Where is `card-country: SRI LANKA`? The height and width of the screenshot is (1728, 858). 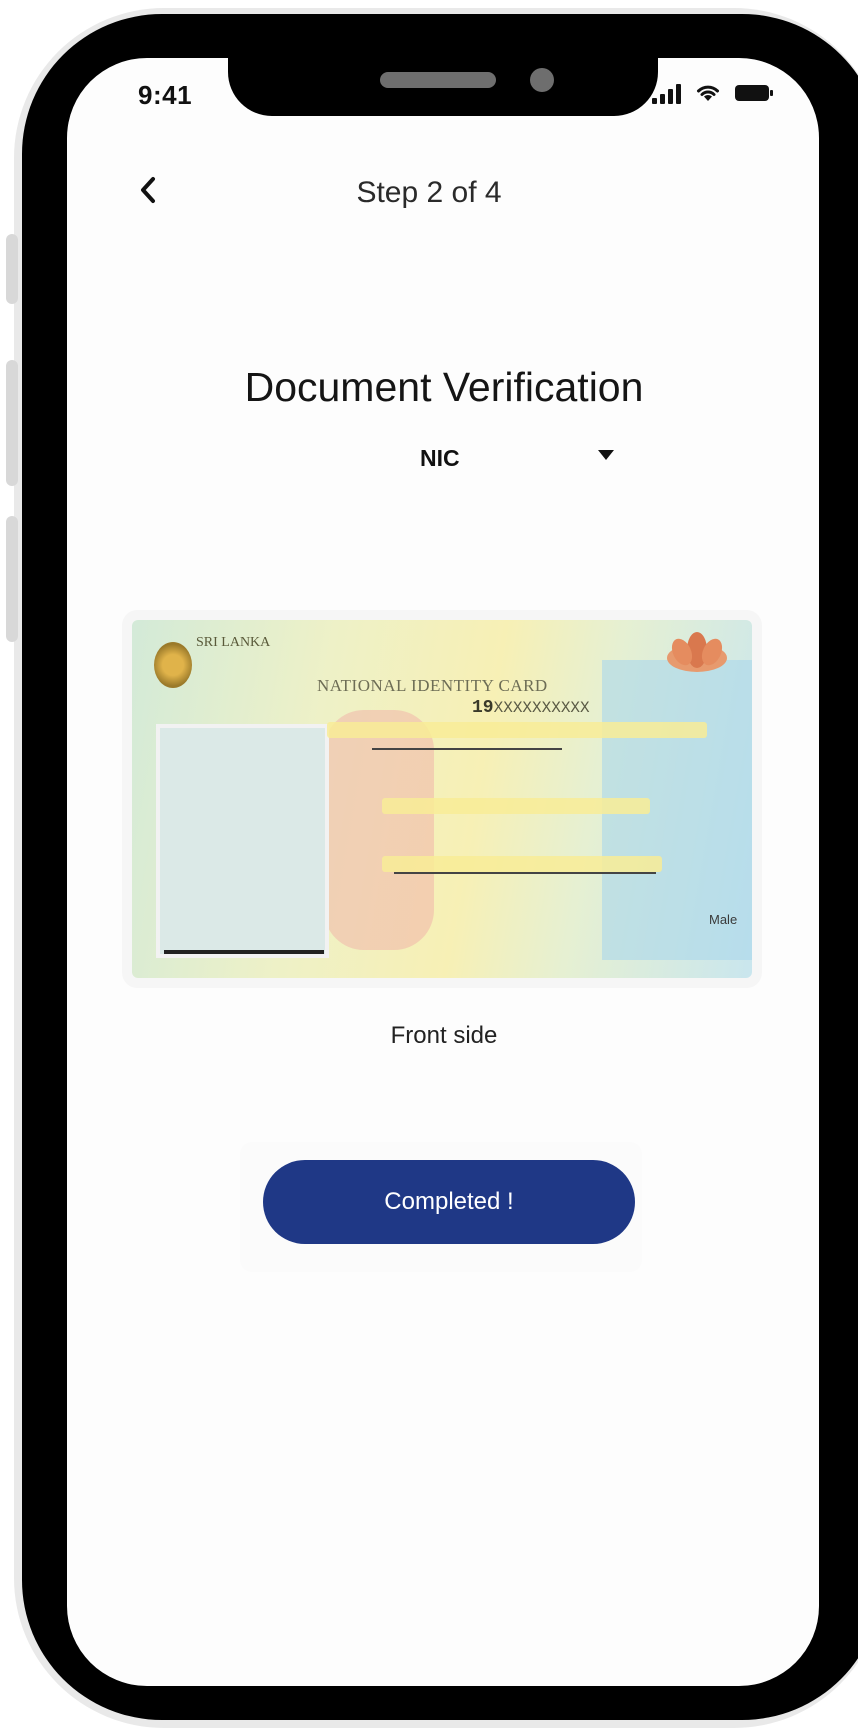
card-country: SRI LANKA is located at coordinates (233, 642).